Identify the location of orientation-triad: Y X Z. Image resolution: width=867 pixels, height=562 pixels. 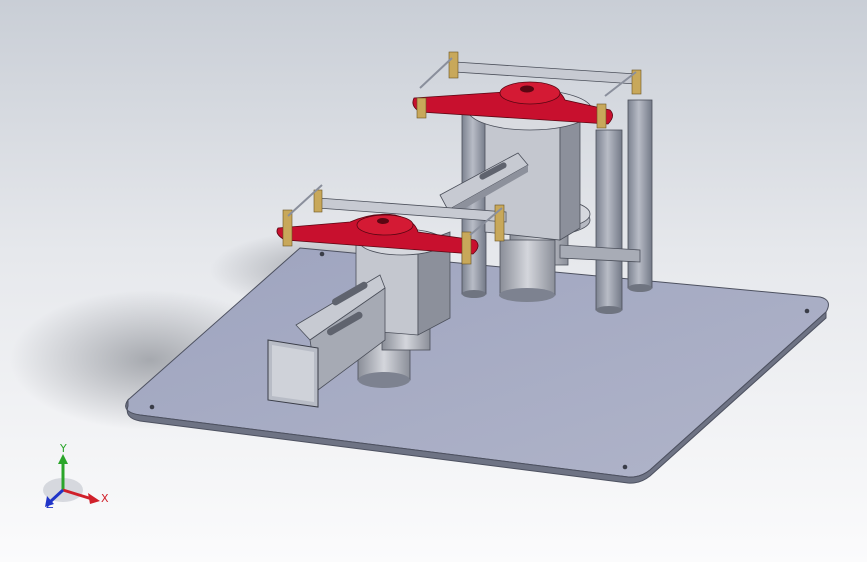
(75, 480).